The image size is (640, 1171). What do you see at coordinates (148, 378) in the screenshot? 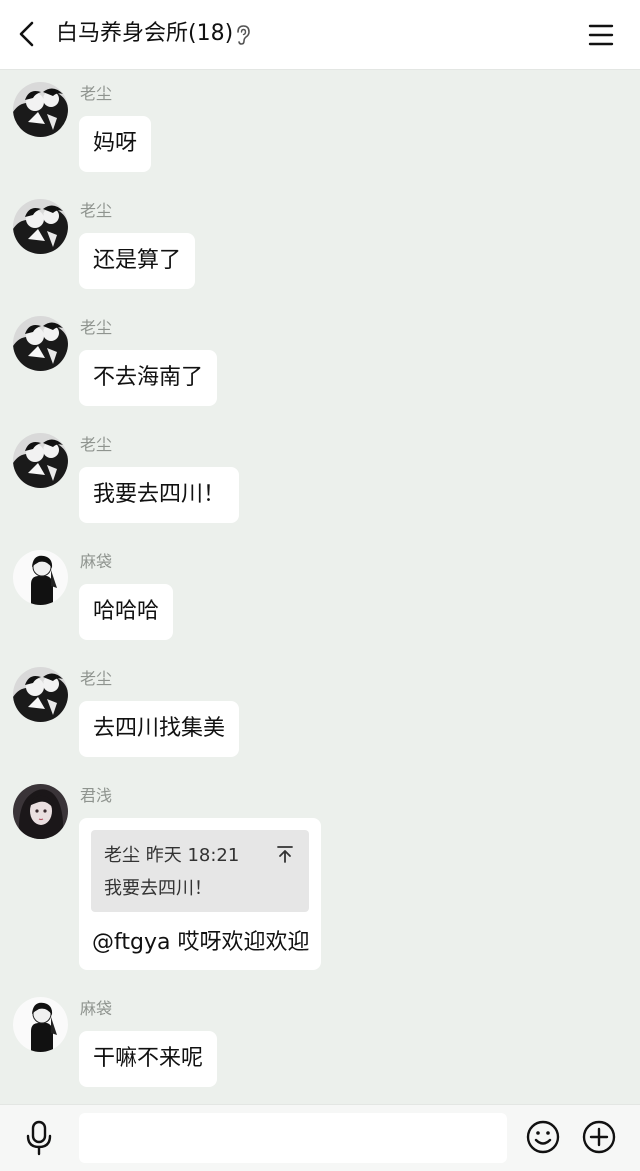
I see `message-bubble: 不去海南了` at bounding box center [148, 378].